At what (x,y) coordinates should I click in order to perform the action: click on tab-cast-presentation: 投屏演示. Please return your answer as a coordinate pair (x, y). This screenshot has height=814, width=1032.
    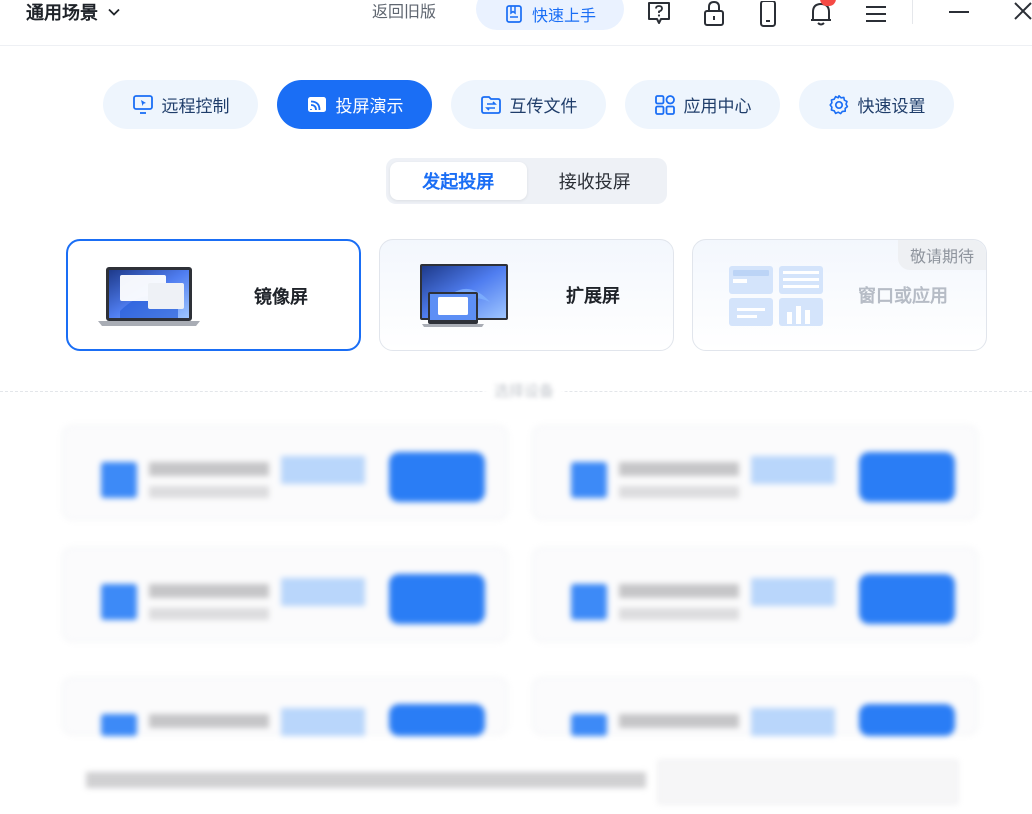
    Looking at the image, I should click on (354, 104).